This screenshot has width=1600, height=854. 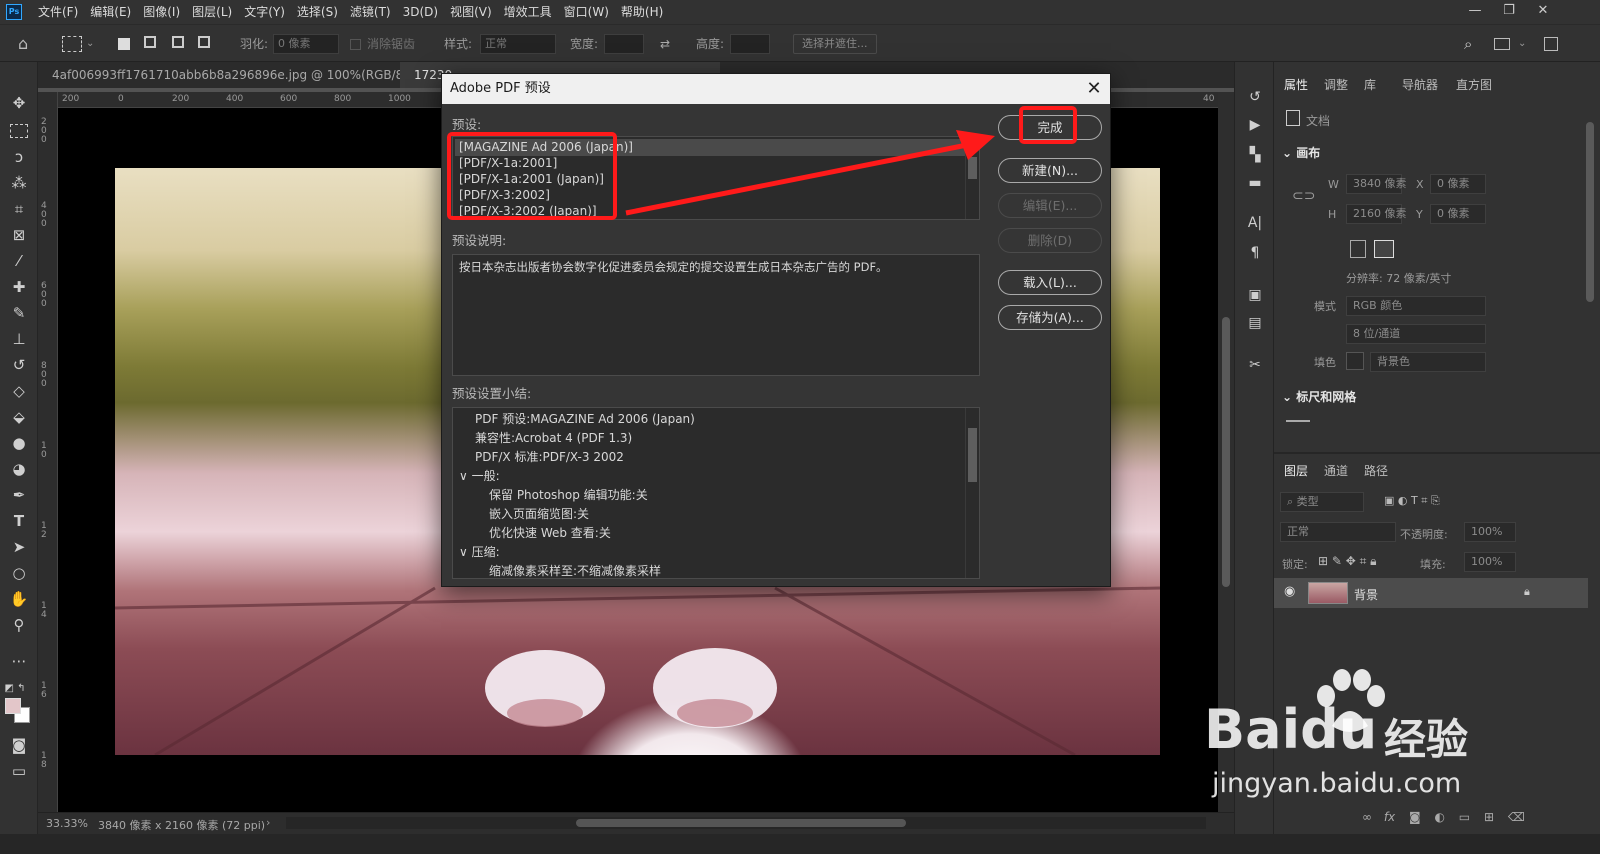 I want to click on delete-preset-button: 删除(D), so click(x=1050, y=240).